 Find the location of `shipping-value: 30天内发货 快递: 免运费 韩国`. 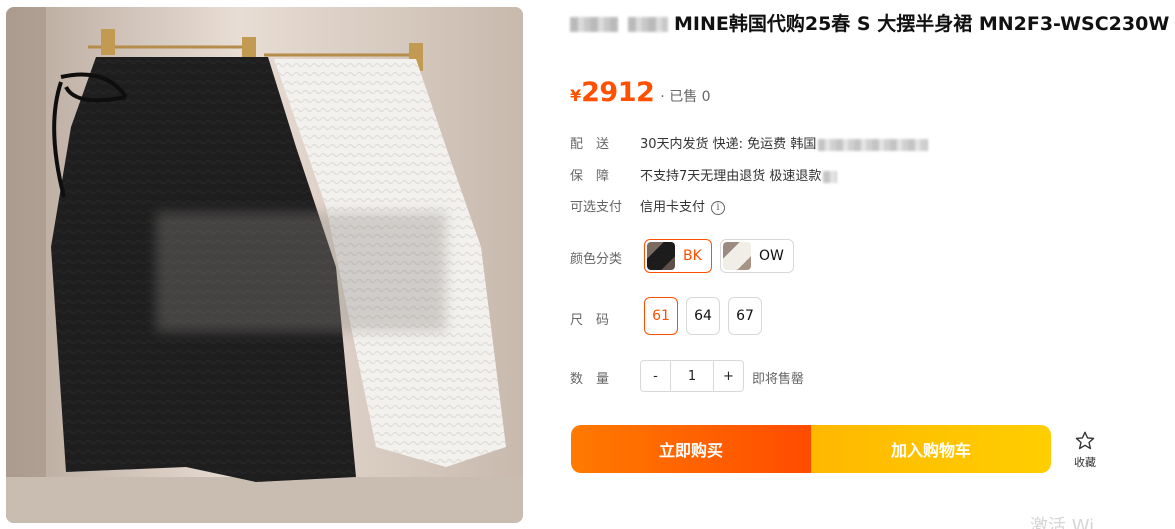

shipping-value: 30天内发货 快递: 免运费 韩国 is located at coordinates (784, 142).